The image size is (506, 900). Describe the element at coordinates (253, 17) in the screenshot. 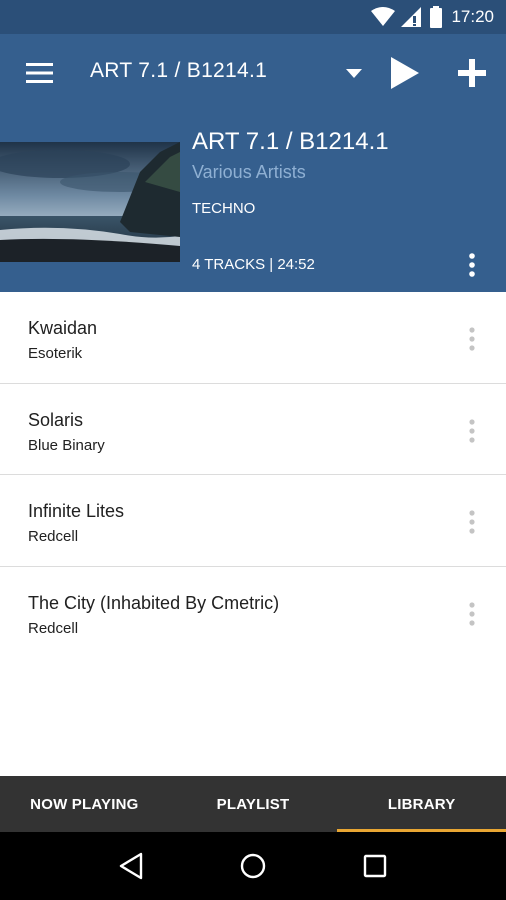

I see `status-bar: 17:20` at that location.